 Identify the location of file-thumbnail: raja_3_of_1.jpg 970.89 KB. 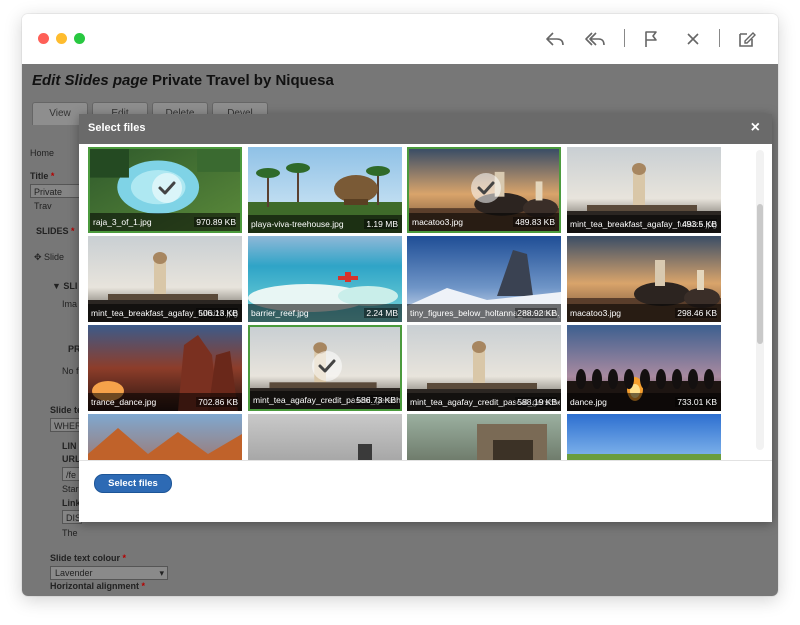
(165, 190).